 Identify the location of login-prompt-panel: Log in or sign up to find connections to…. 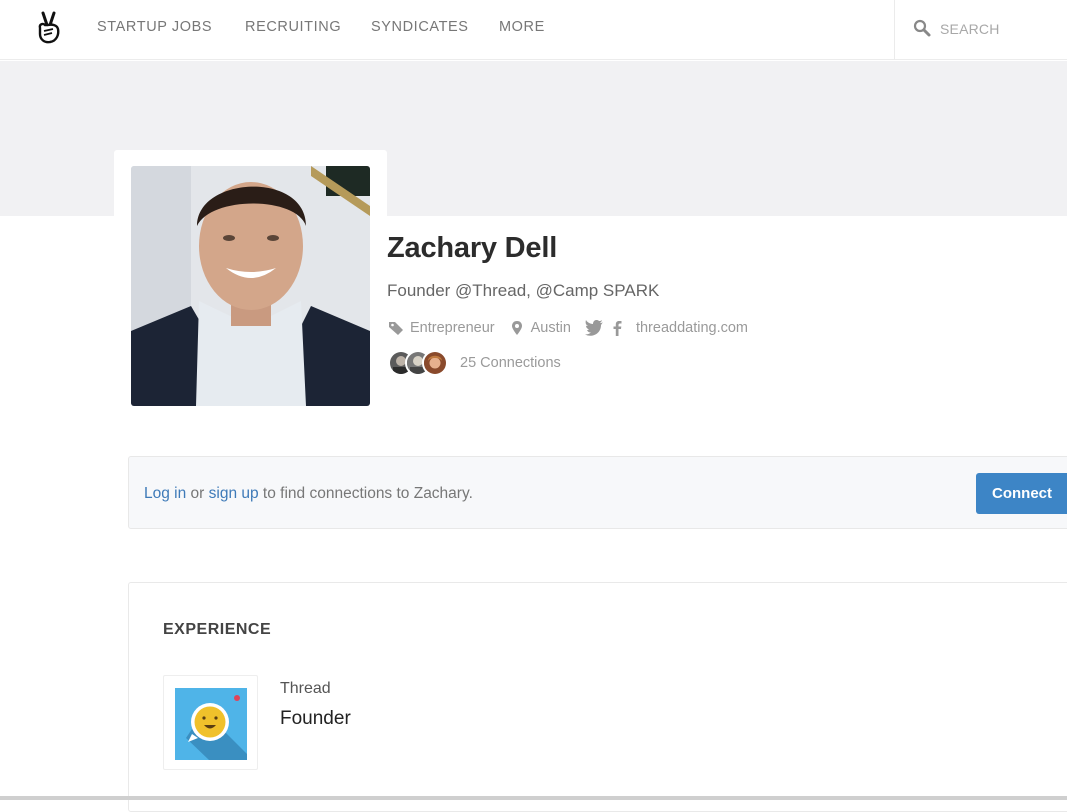
(597, 492).